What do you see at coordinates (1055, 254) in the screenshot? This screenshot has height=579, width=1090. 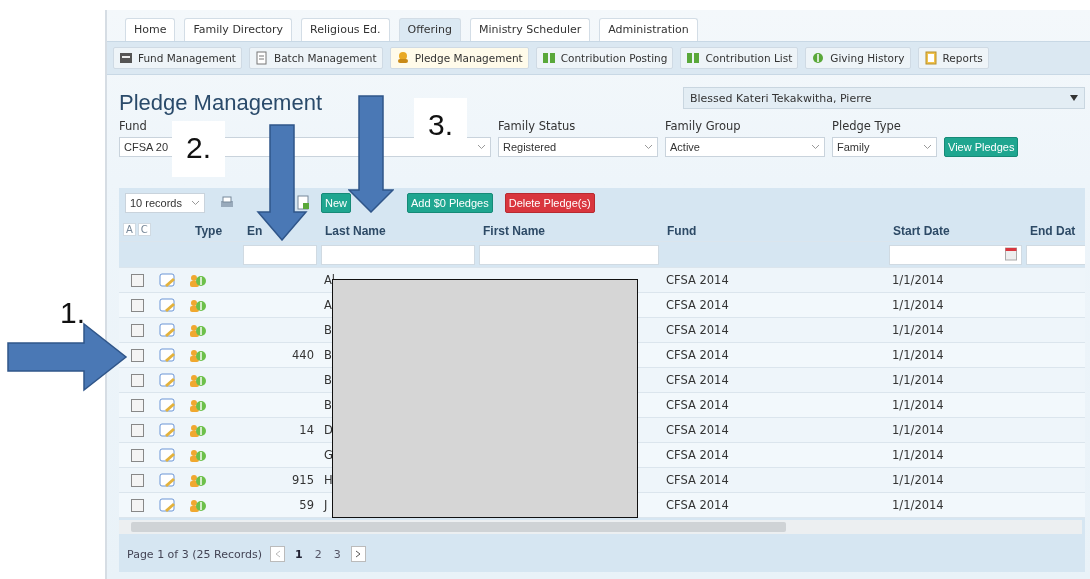 I see `end-date-filter-field` at bounding box center [1055, 254].